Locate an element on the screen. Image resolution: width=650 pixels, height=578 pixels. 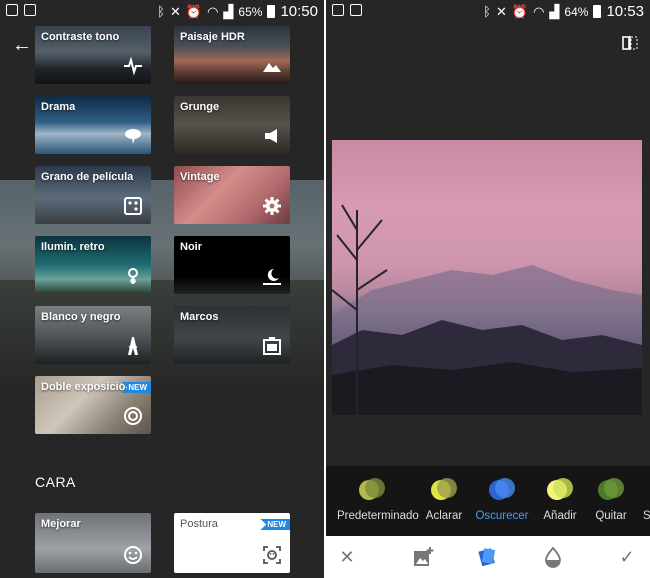
notification-icon is located at coordinates (12, 10).